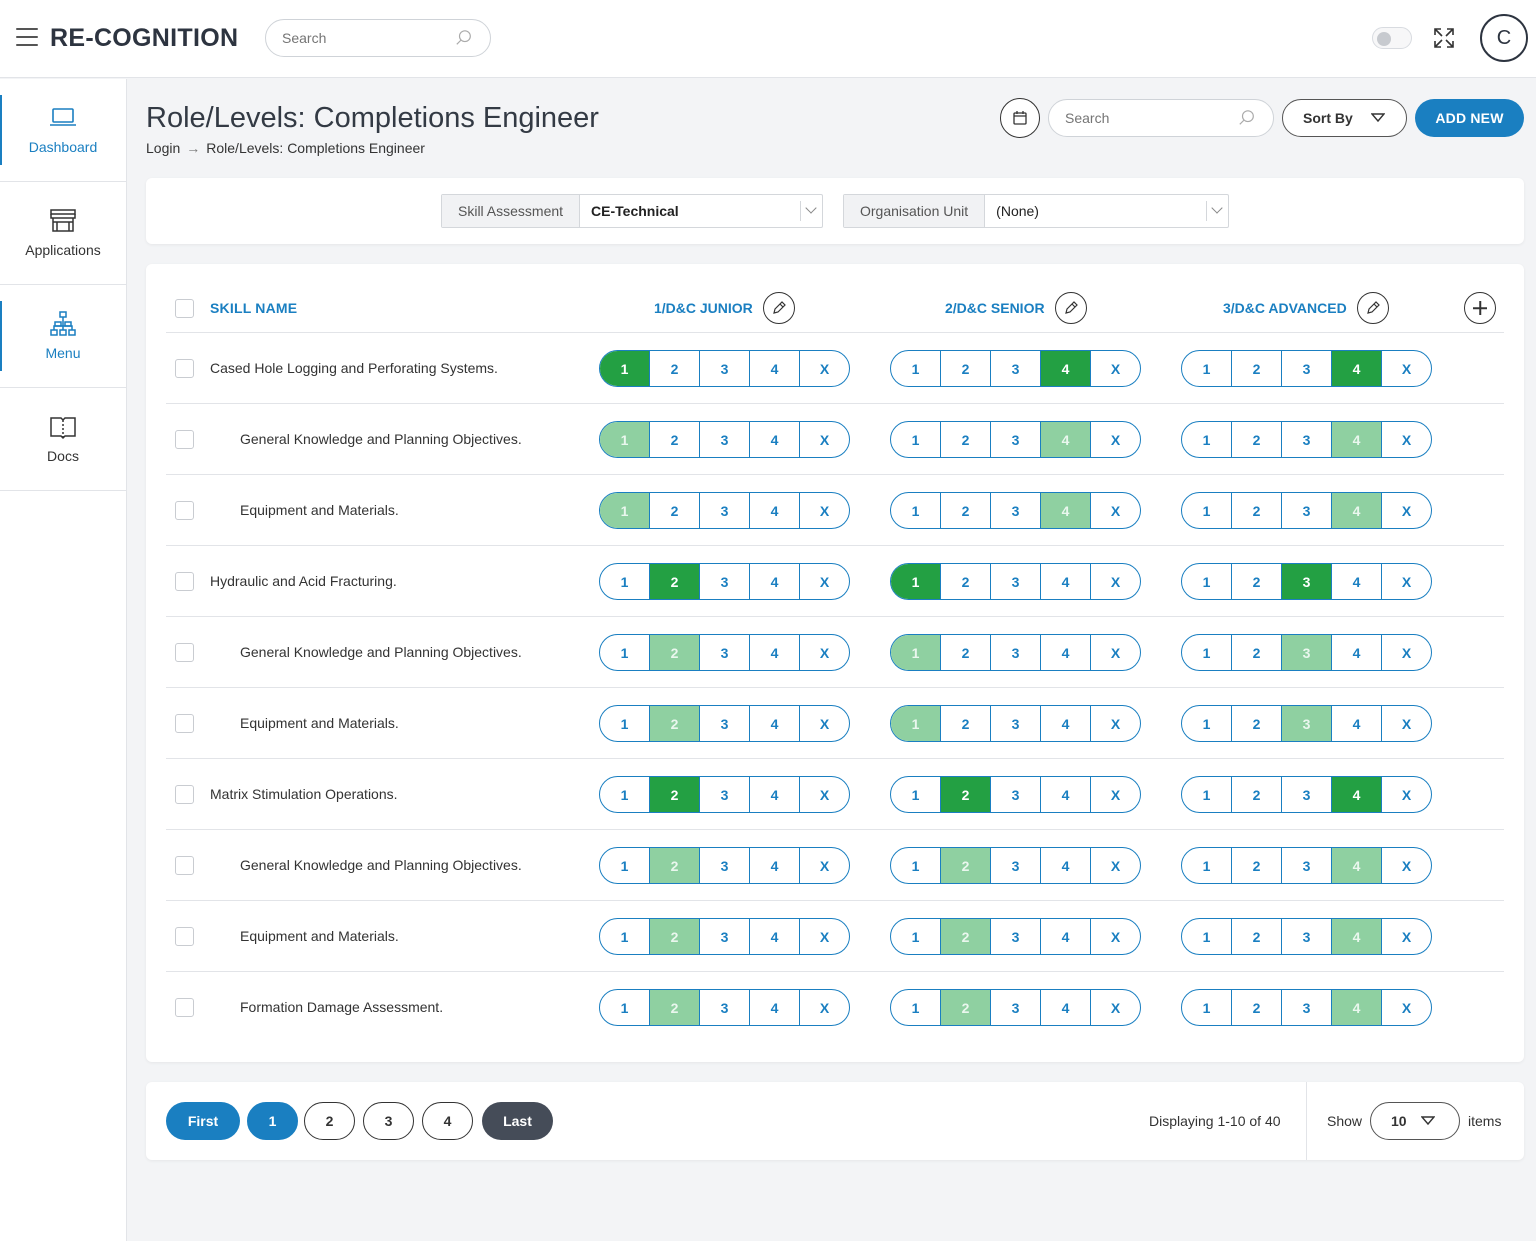 The height and width of the screenshot is (1241, 1536). What do you see at coordinates (27, 37) in the screenshot?
I see `hamburger-menu-icon` at bounding box center [27, 37].